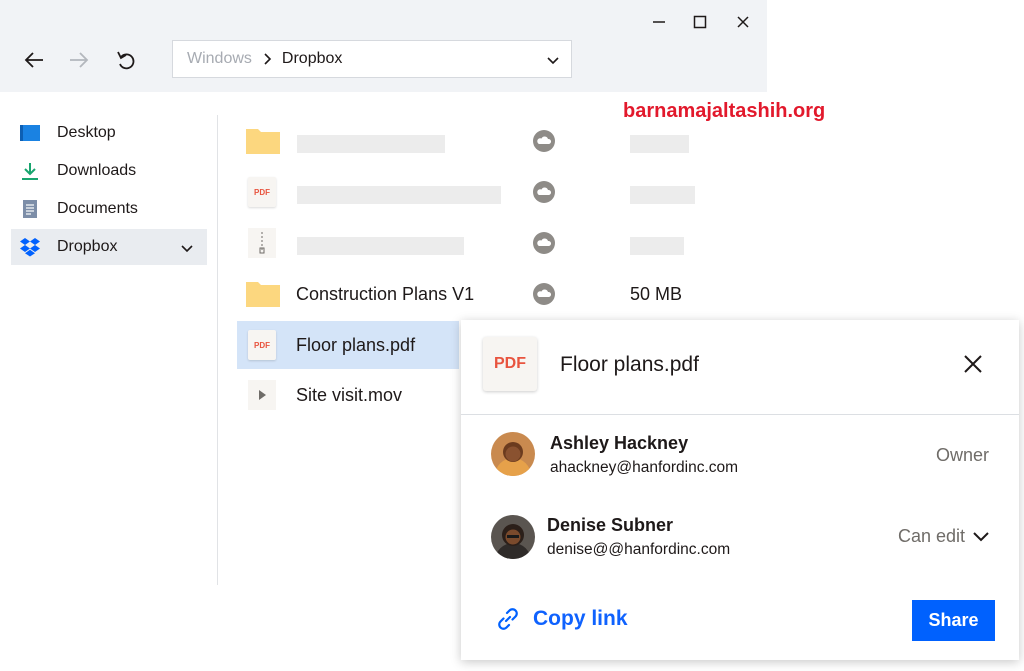 The height and width of the screenshot is (671, 1024). I want to click on sidebar-item-dropbox: Dropbox, so click(109, 247).